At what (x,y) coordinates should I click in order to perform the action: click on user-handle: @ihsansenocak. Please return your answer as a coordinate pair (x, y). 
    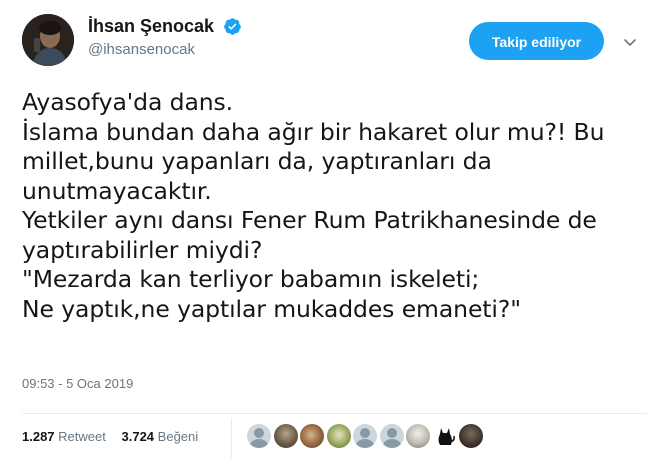
    Looking at the image, I should click on (165, 50).